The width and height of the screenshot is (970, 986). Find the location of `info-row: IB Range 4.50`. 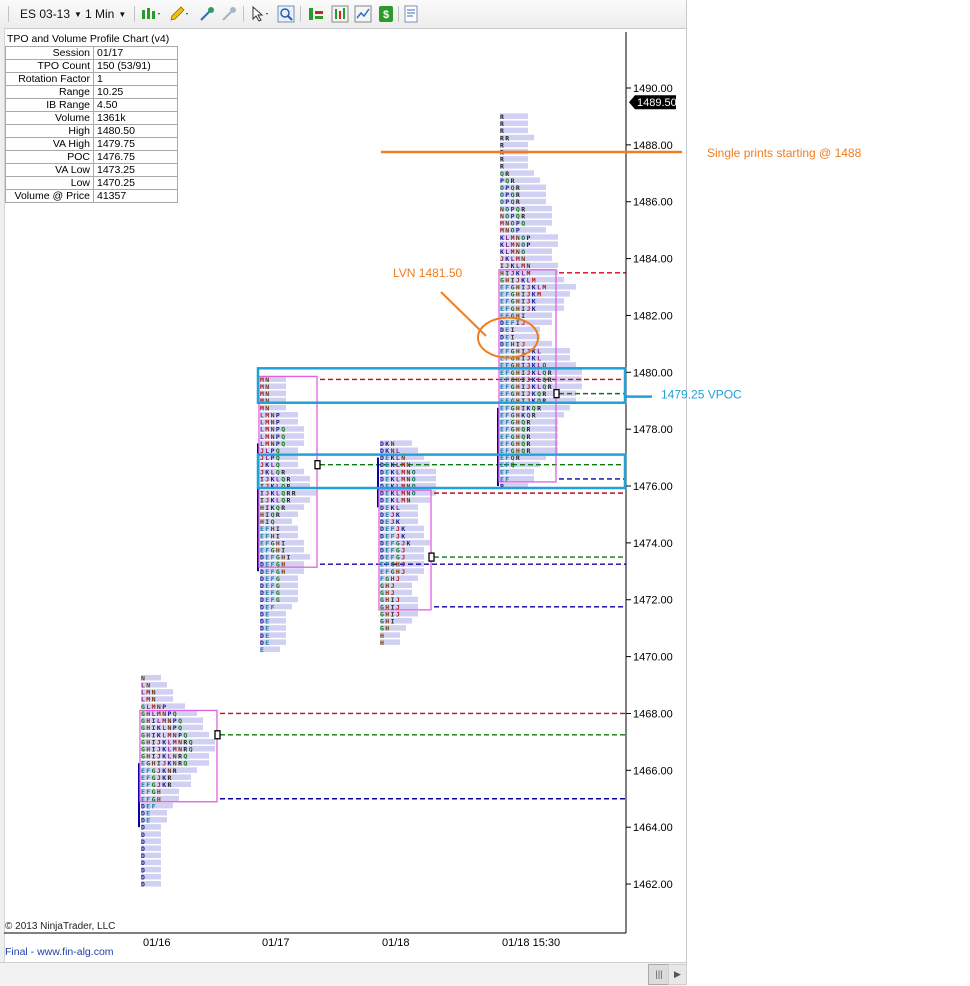

info-row: IB Range 4.50 is located at coordinates (91, 105).